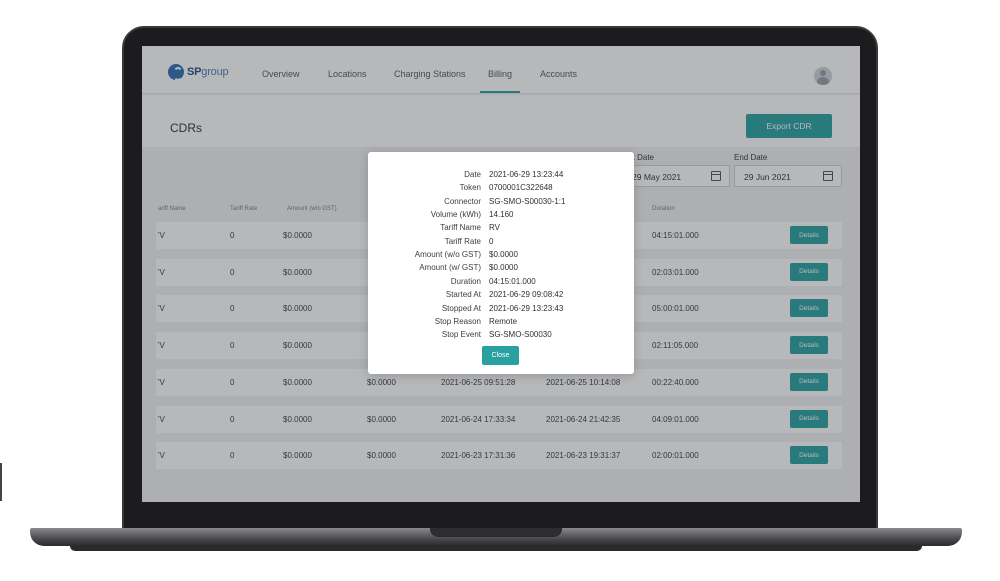  I want to click on detail-row: Date 2021-06-29 13:23:44, so click(501, 176).